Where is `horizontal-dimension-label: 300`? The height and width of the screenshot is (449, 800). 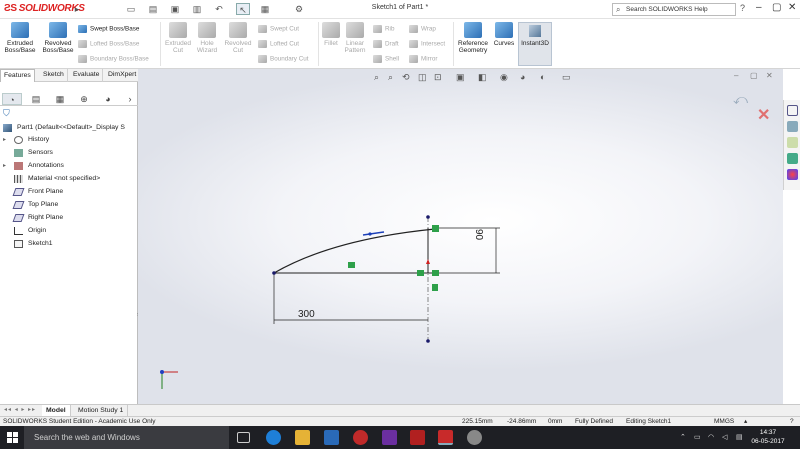
horizontal-dimension-label: 300 is located at coordinates (306, 314).